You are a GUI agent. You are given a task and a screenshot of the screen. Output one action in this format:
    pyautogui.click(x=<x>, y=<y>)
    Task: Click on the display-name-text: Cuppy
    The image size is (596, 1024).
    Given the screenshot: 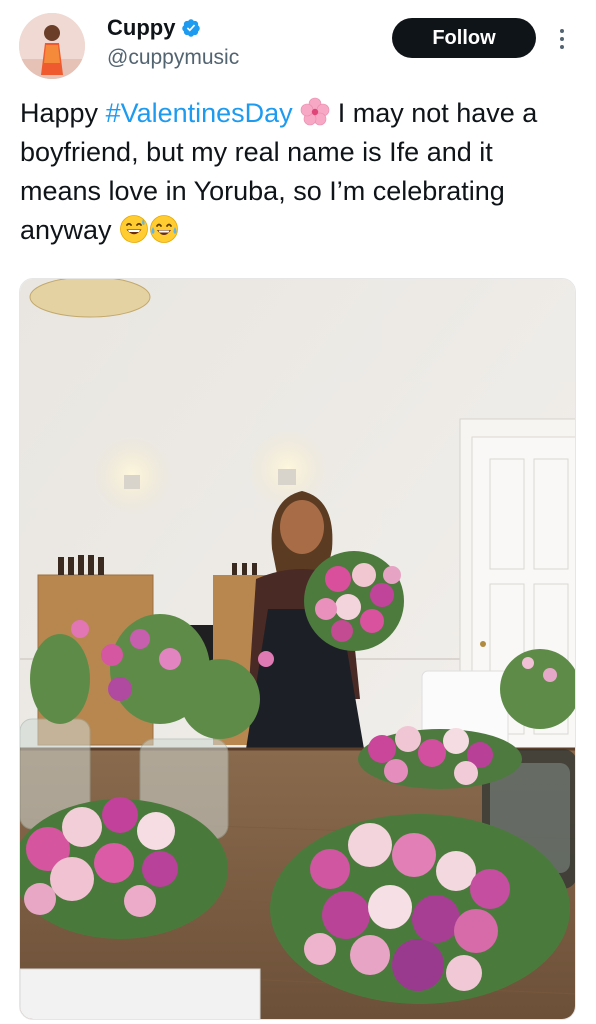 What is the action you would take?
    pyautogui.click(x=141, y=27)
    